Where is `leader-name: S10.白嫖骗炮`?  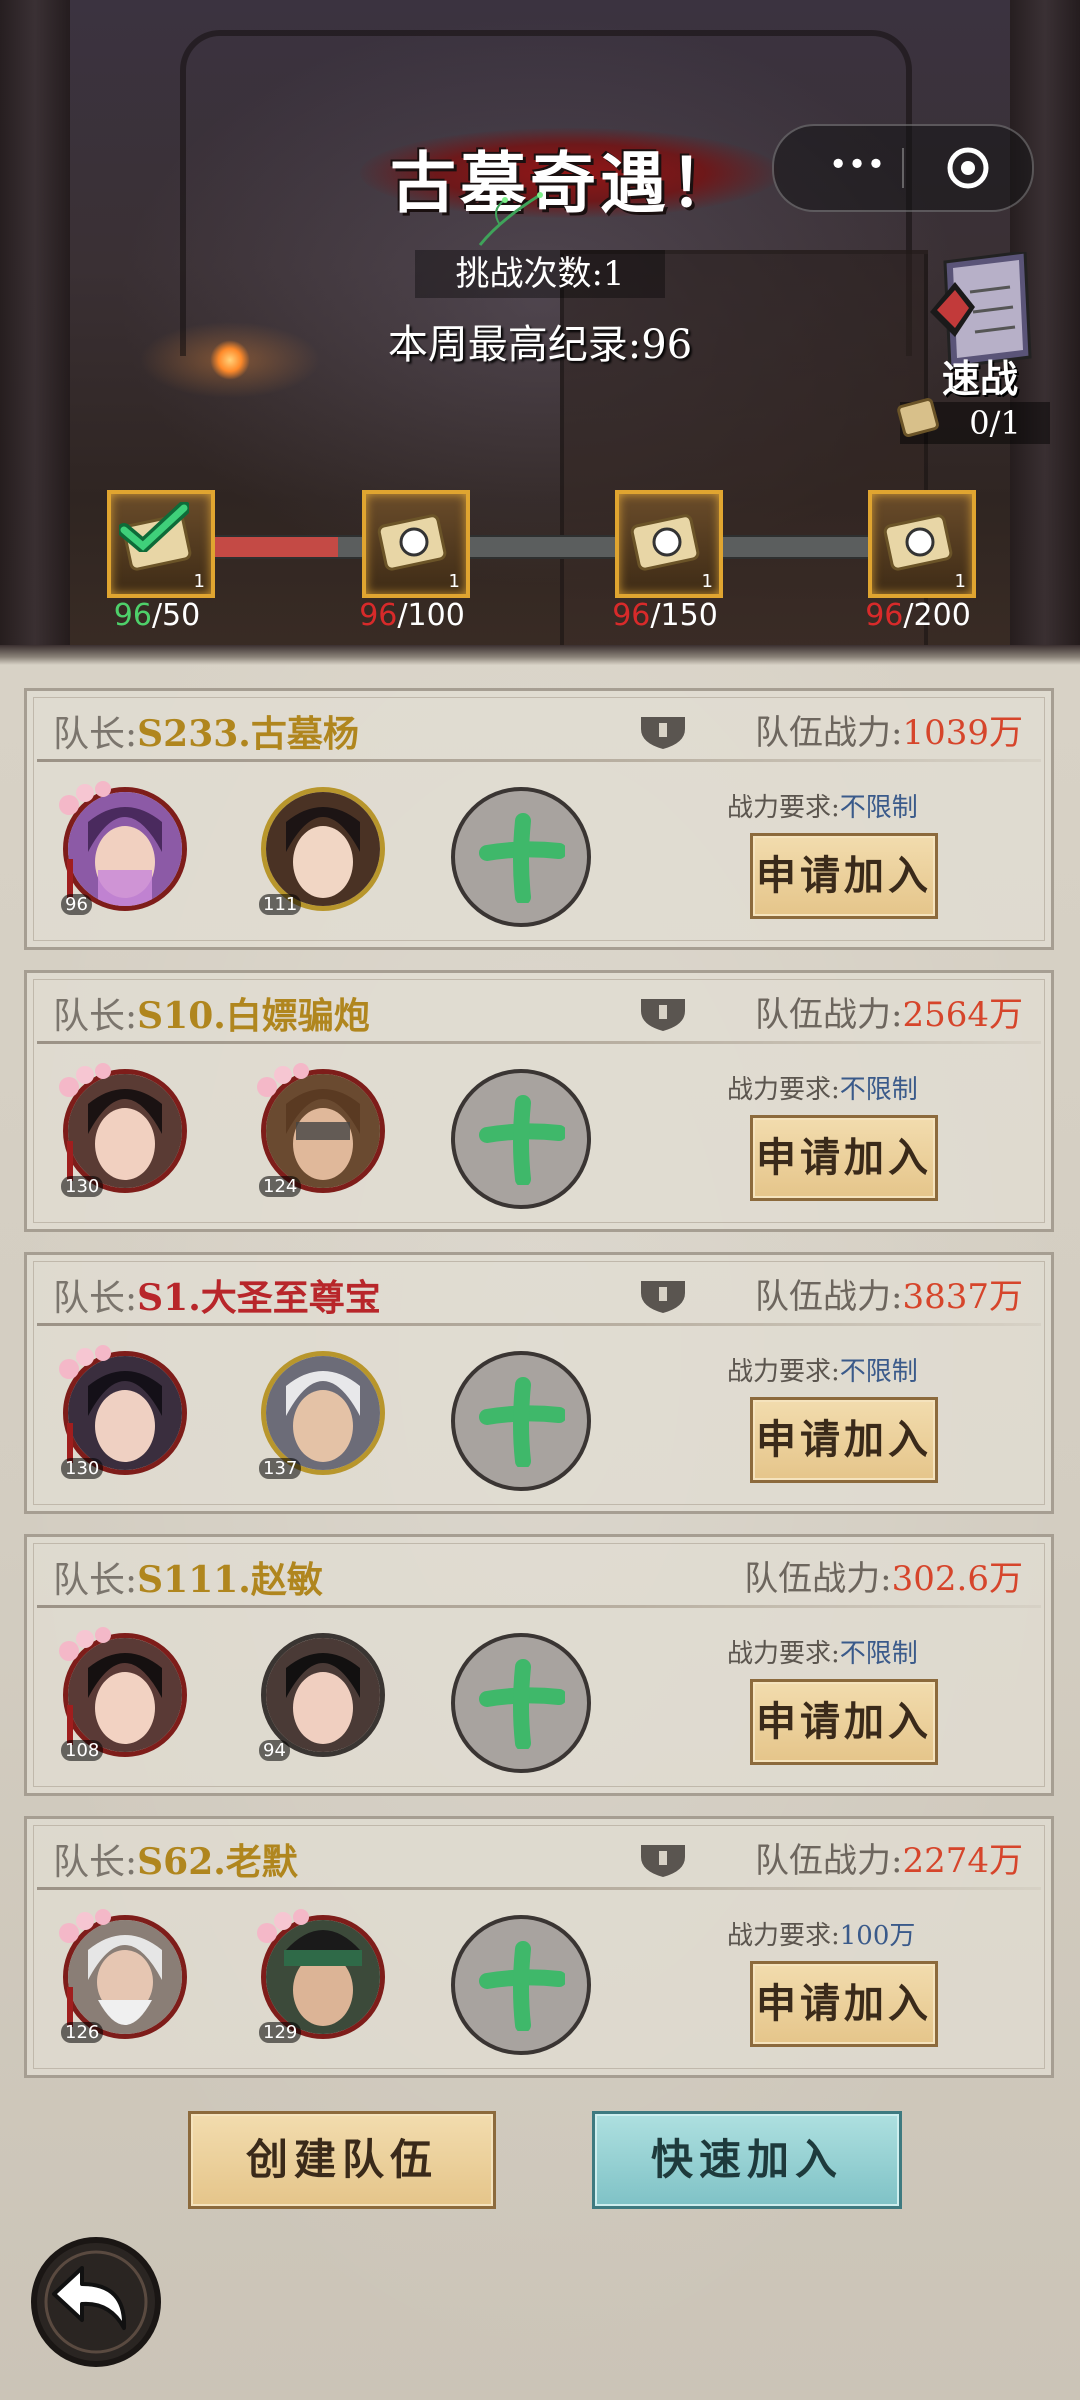 leader-name: S10.白嫖骗炮 is located at coordinates (253, 1016).